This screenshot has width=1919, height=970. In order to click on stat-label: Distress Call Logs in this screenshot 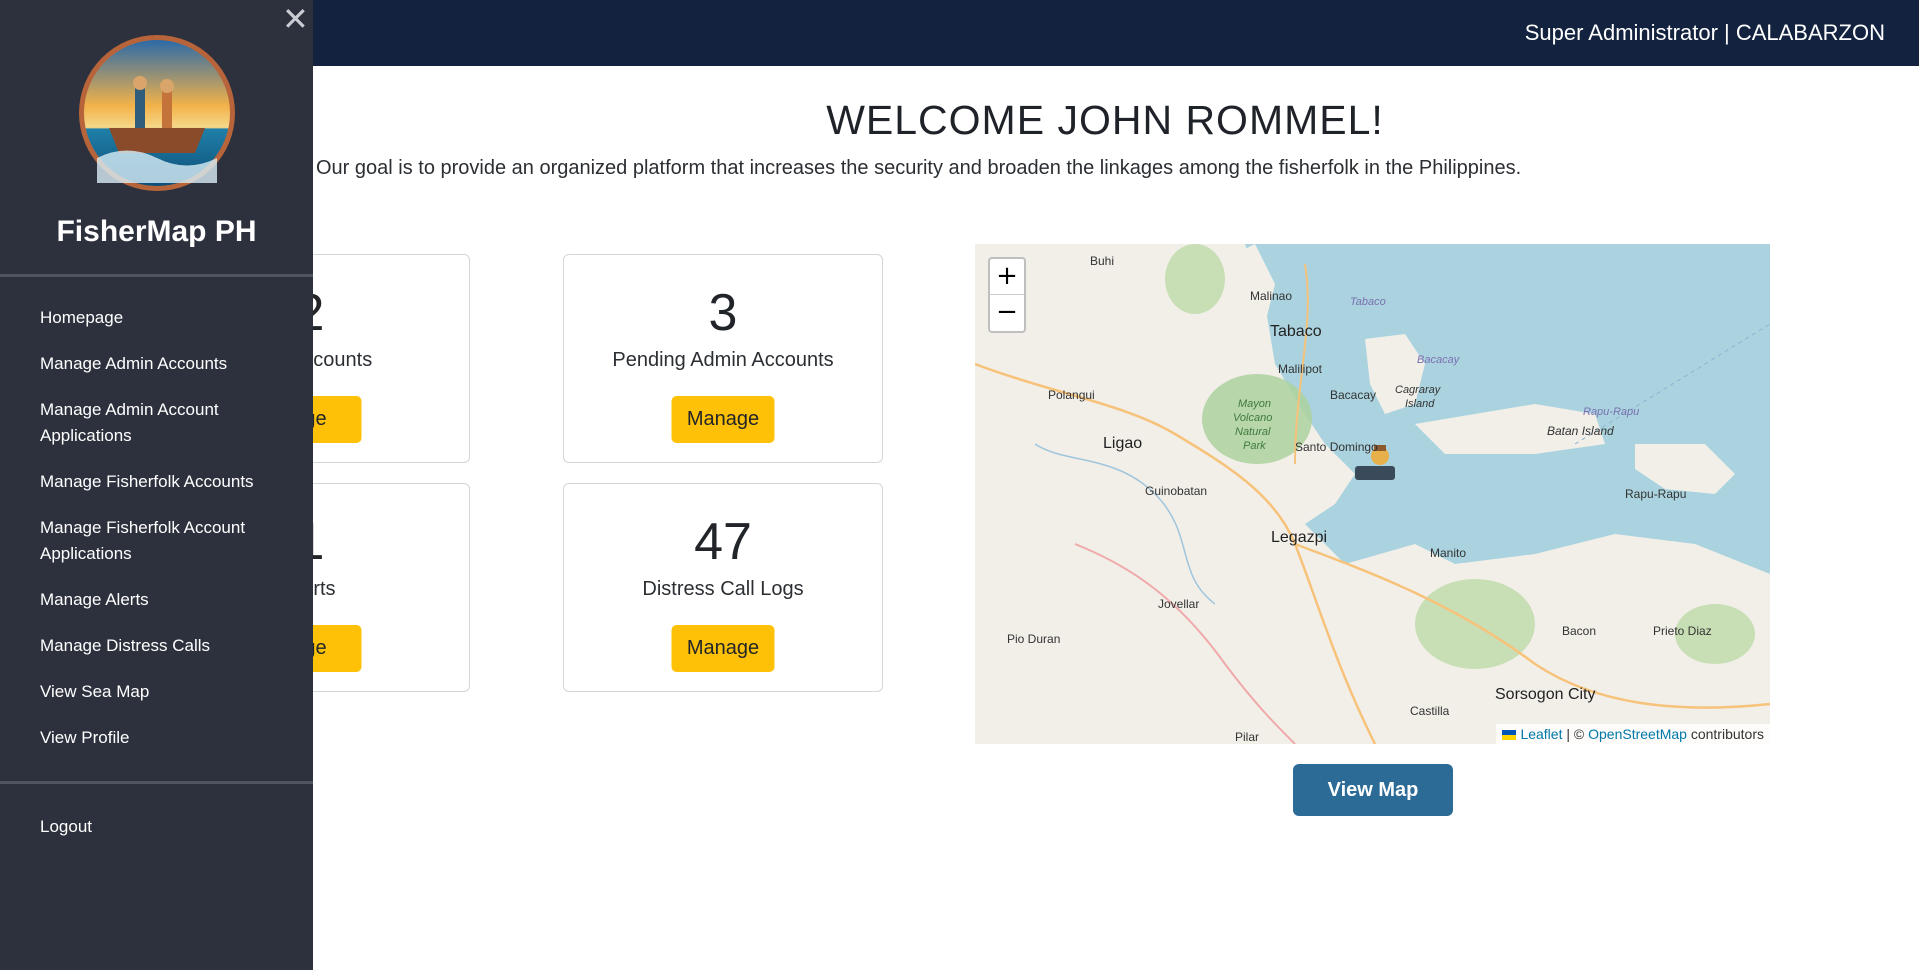, I will do `click(723, 589)`.